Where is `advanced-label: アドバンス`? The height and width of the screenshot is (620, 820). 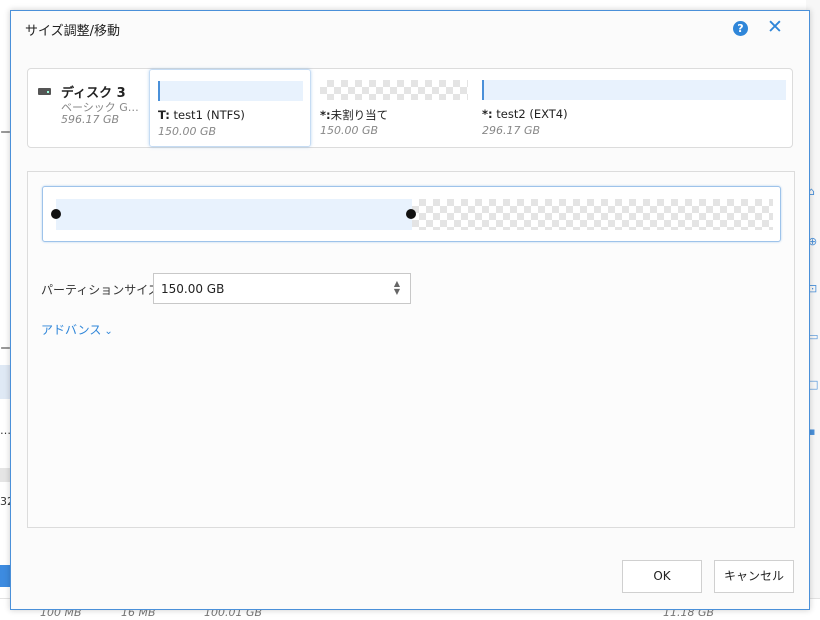
advanced-label: アドバンス is located at coordinates (71, 330).